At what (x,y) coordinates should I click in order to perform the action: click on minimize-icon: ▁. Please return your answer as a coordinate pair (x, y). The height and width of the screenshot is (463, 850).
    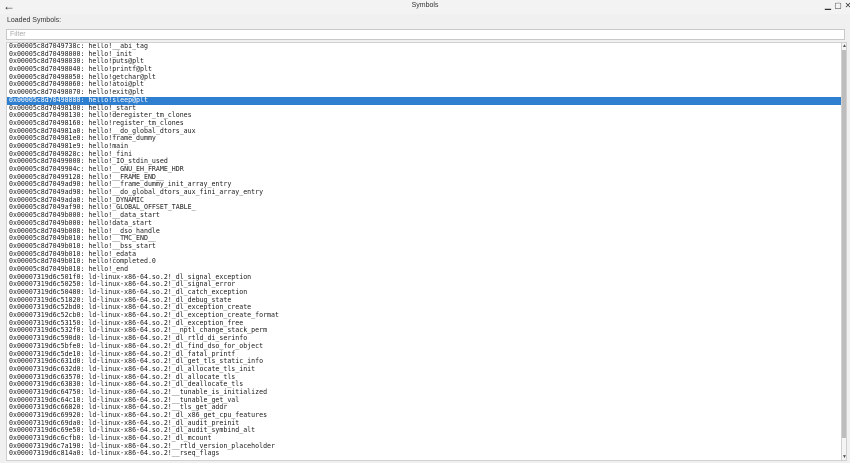
    Looking at the image, I should click on (828, 6).